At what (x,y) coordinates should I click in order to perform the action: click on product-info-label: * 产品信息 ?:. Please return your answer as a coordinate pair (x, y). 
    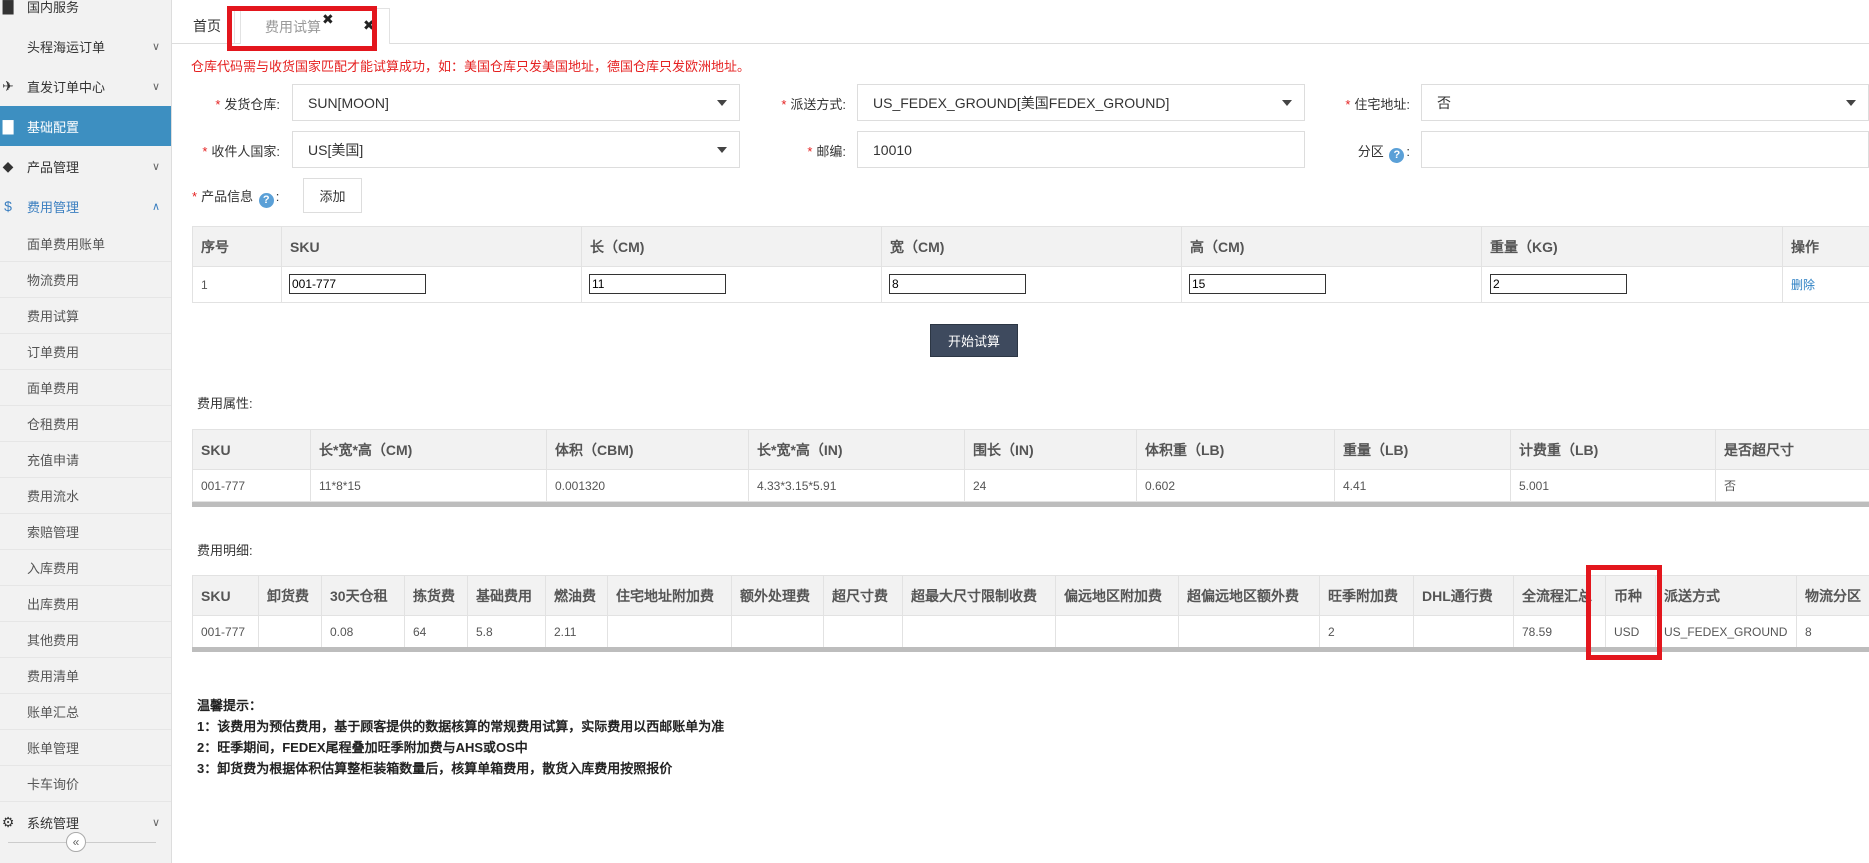
    Looking at the image, I should click on (236, 198).